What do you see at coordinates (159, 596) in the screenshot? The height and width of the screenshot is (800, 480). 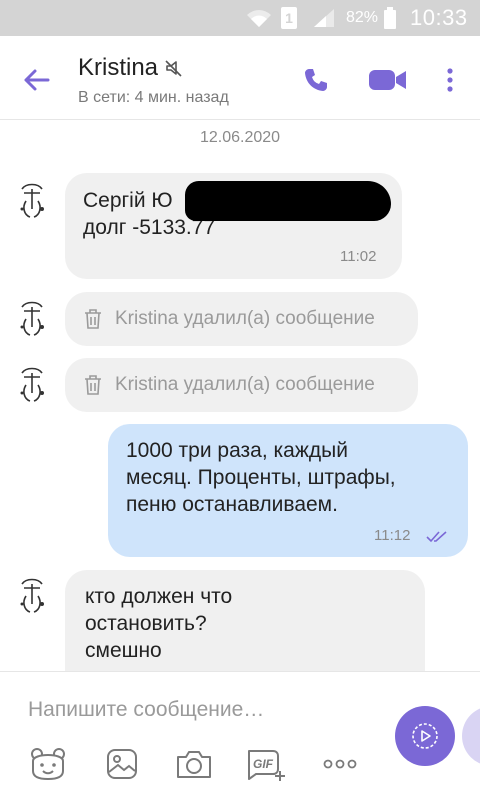 I see `message-line: кто должен что` at bounding box center [159, 596].